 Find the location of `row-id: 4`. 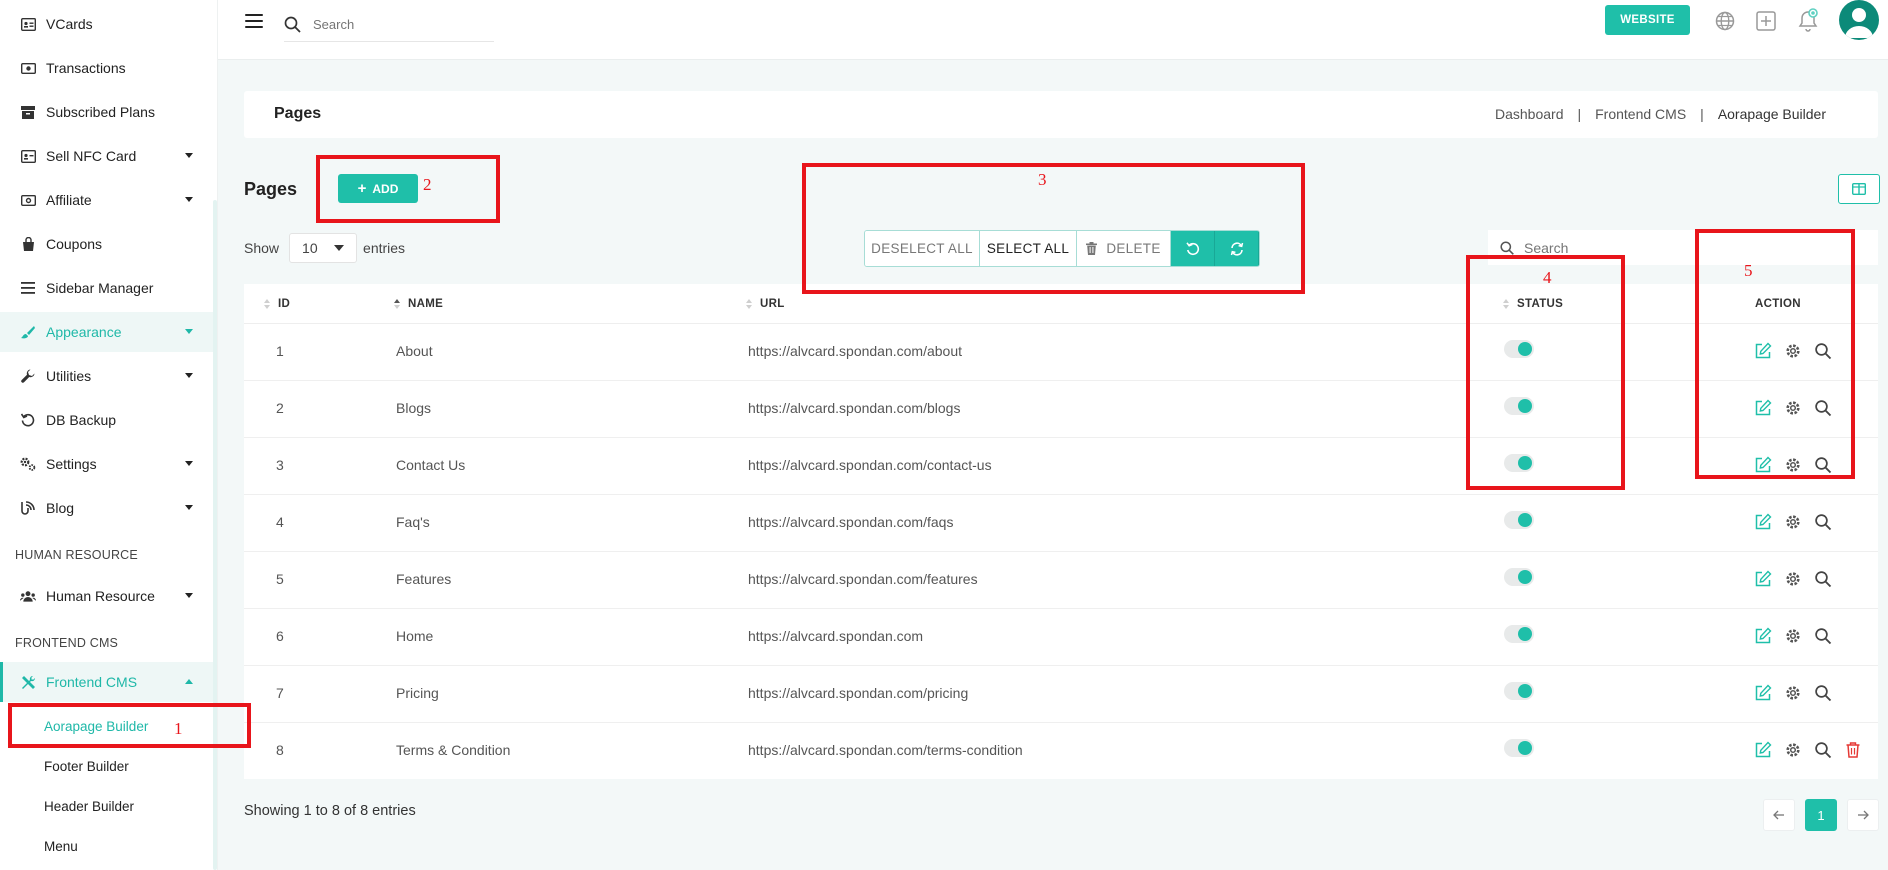

row-id: 4 is located at coordinates (280, 522).